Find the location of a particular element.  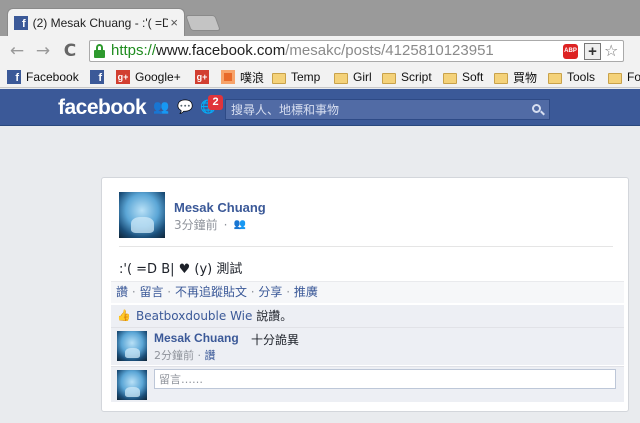

comment-input is located at coordinates (385, 379).